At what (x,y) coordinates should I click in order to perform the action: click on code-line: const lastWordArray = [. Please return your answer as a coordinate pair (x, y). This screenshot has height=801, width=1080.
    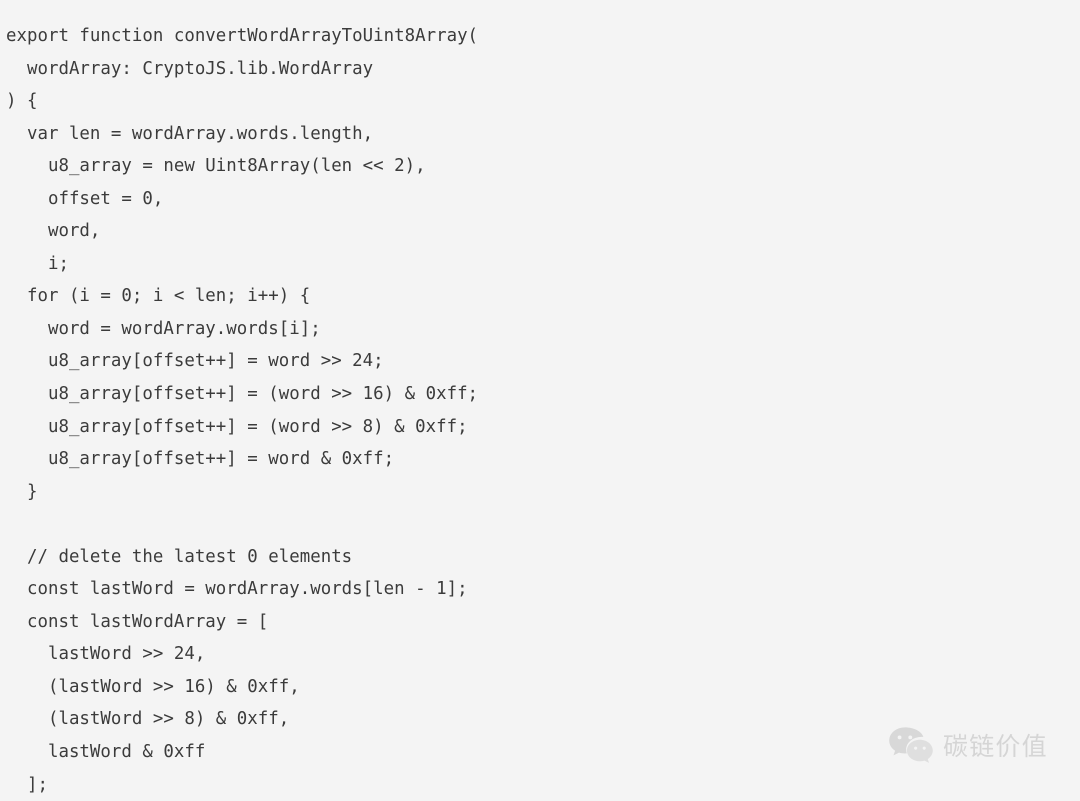
    Looking at the image, I should click on (137, 621).